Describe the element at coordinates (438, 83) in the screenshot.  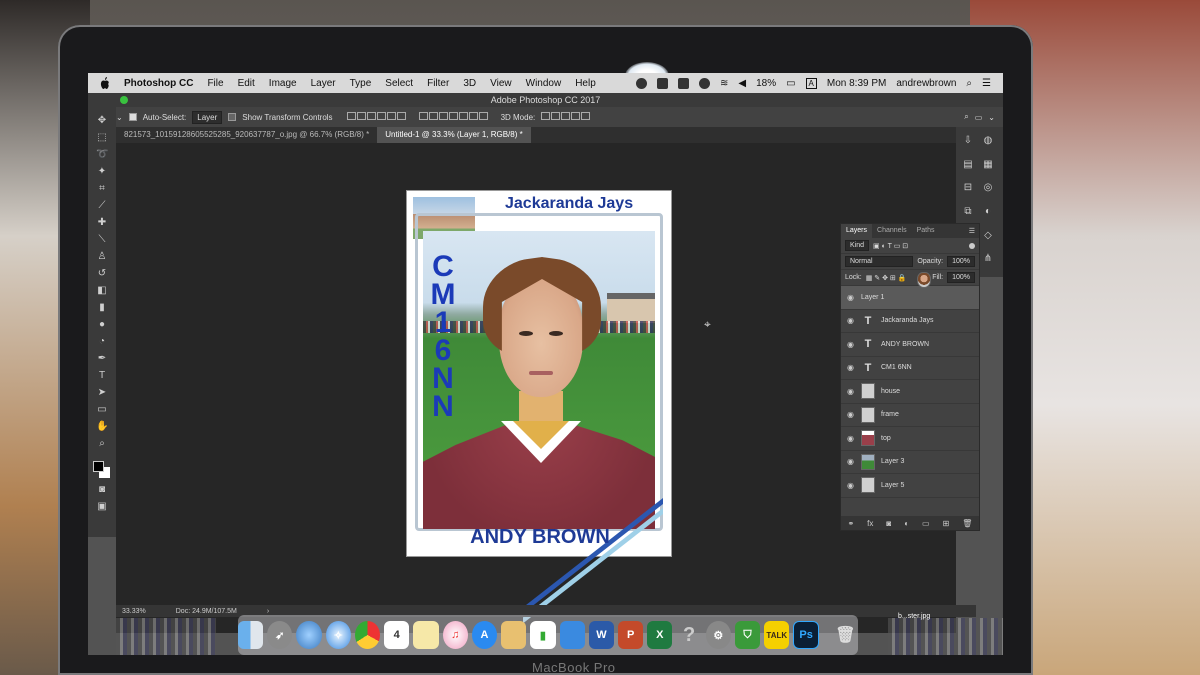
I see `menu-filter: Filter` at that location.